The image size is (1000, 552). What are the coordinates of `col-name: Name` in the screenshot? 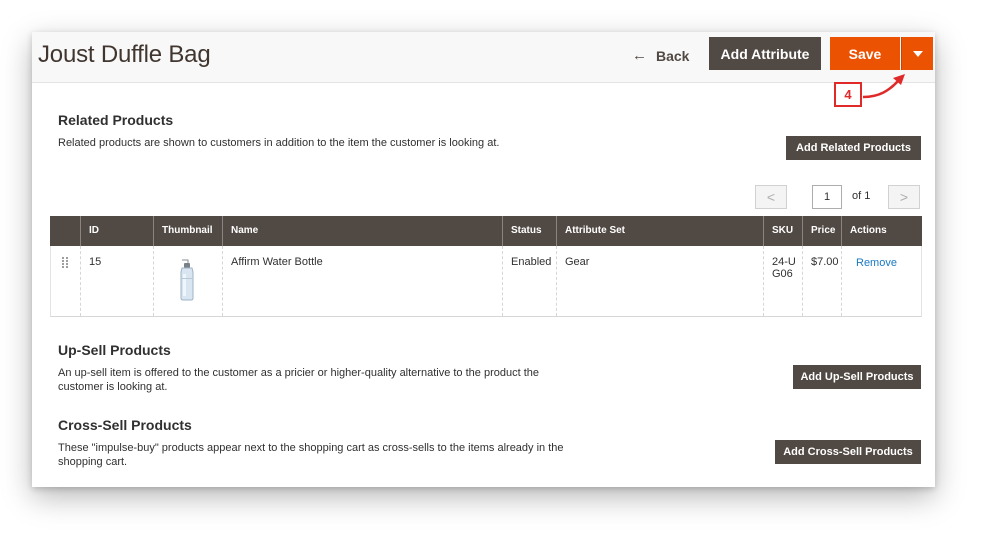 It's located at (362, 231).